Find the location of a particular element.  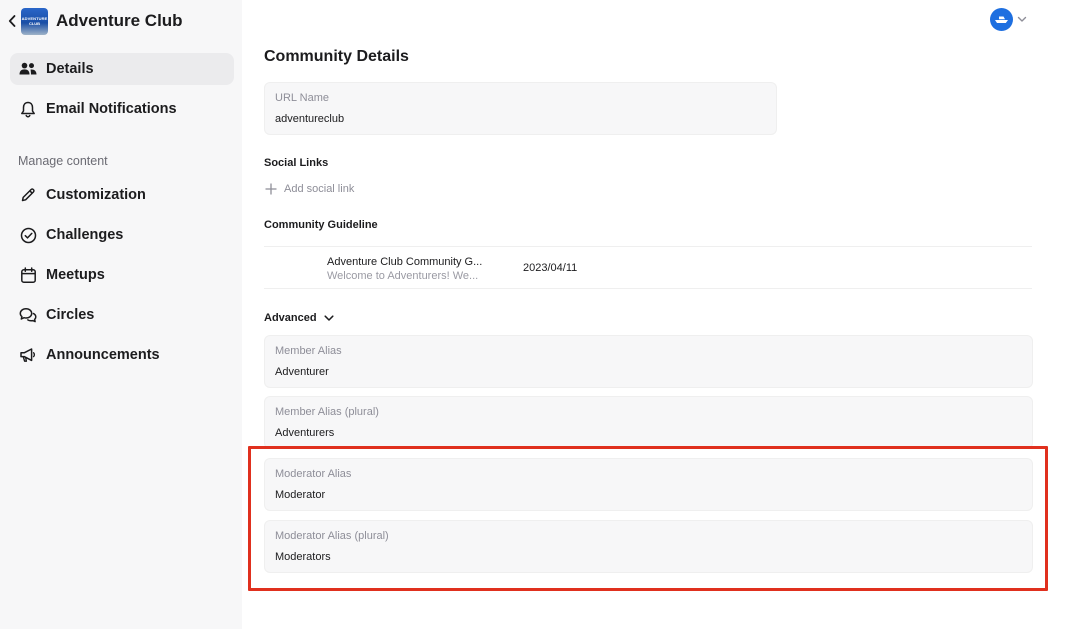

member-alias-field: Member Alias Adventurer is located at coordinates (648, 361).